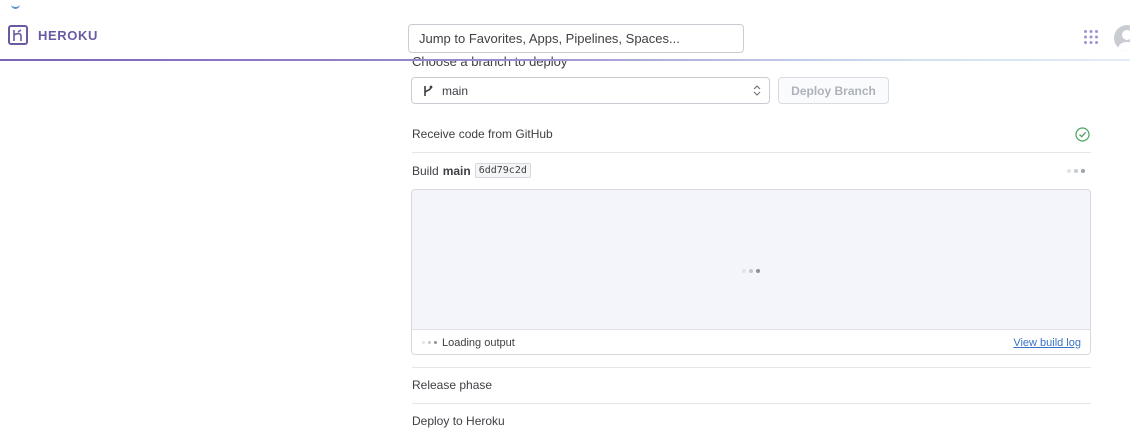 The height and width of the screenshot is (428, 1130). Describe the element at coordinates (429, 342) in the screenshot. I see `loading-output-dots-icon` at that location.